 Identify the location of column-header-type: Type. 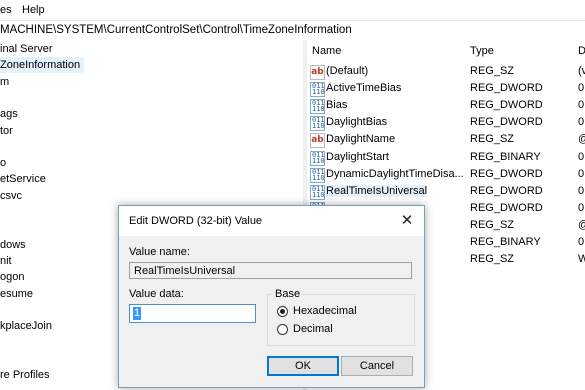
(482, 51).